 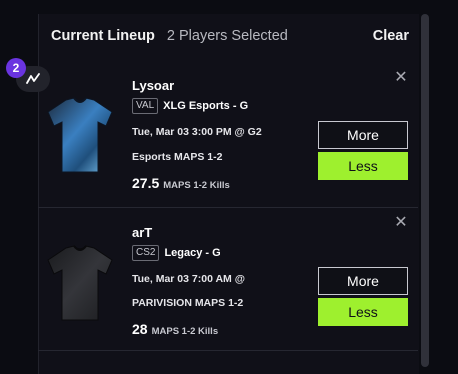 I want to click on player-team: XLG Esports - G, so click(x=206, y=106).